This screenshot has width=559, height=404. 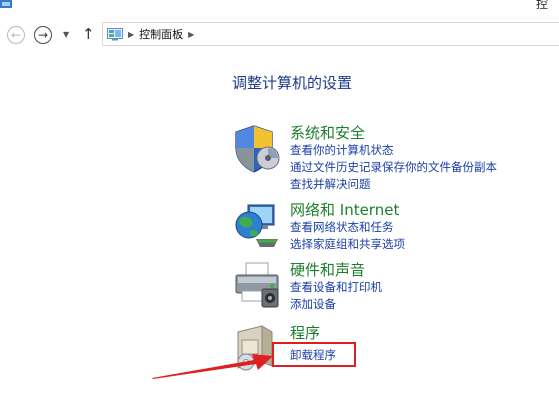 What do you see at coordinates (257, 285) in the screenshot?
I see `printer-icon` at bounding box center [257, 285].